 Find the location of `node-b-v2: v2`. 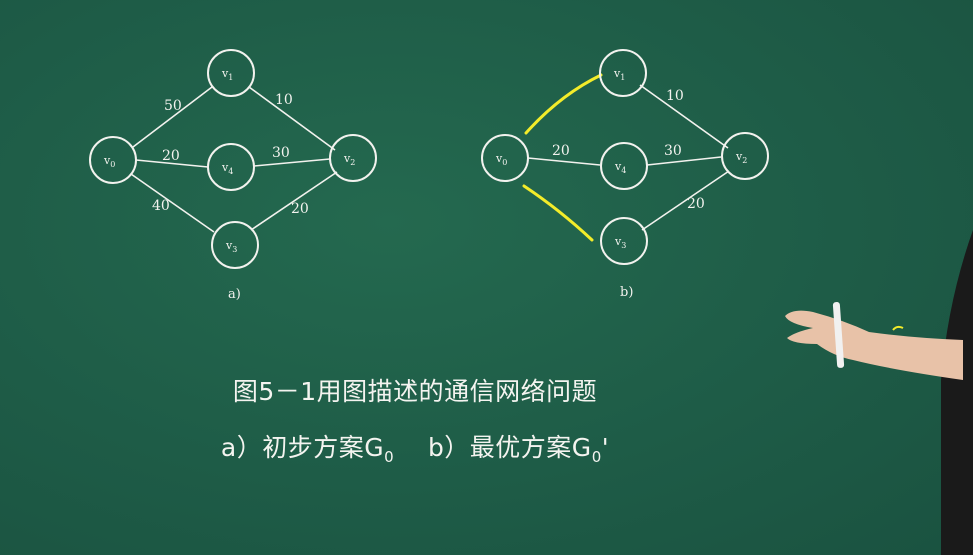

node-b-v2: v2 is located at coordinates (745, 156).